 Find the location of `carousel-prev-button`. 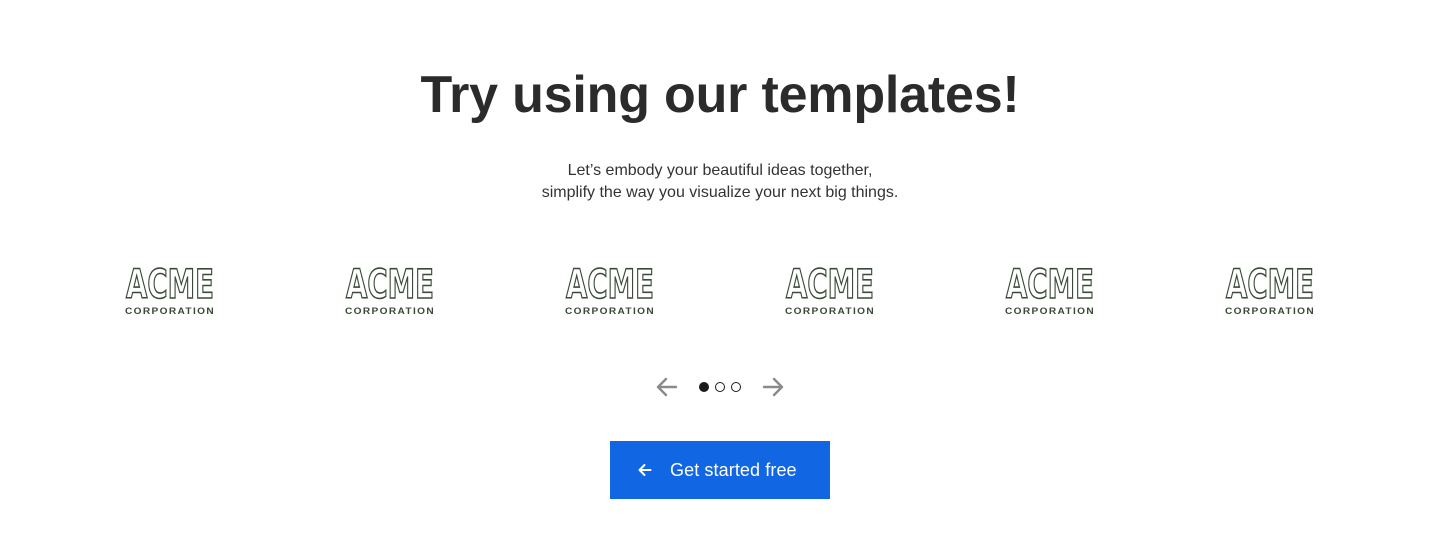

carousel-prev-button is located at coordinates (667, 387).